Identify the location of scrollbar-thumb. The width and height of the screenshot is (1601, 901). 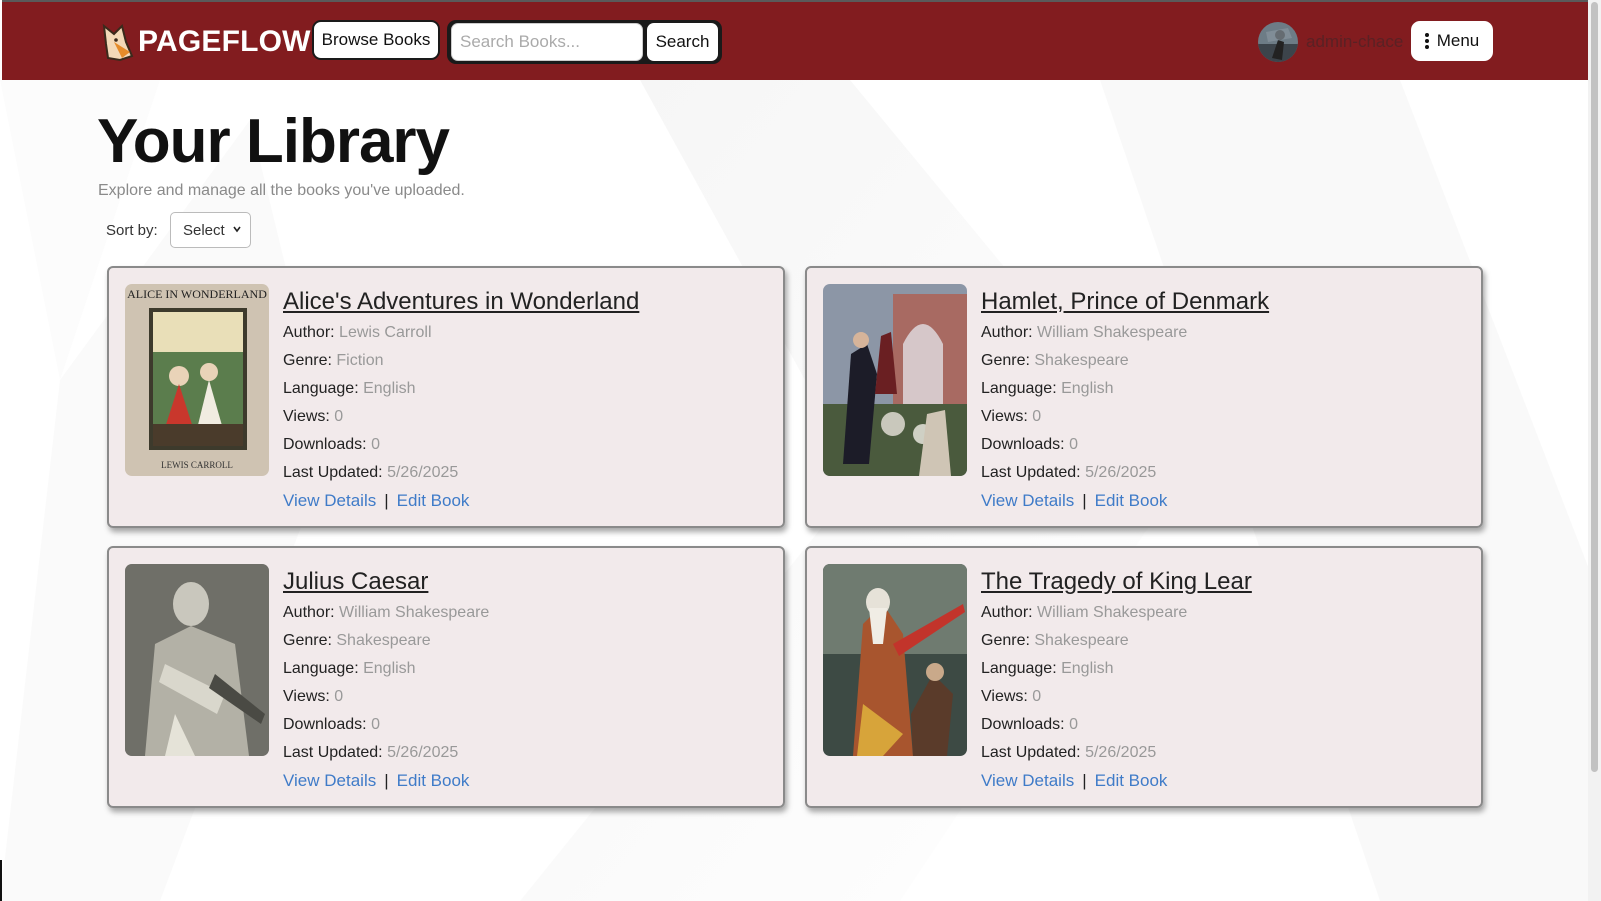
(1594, 387).